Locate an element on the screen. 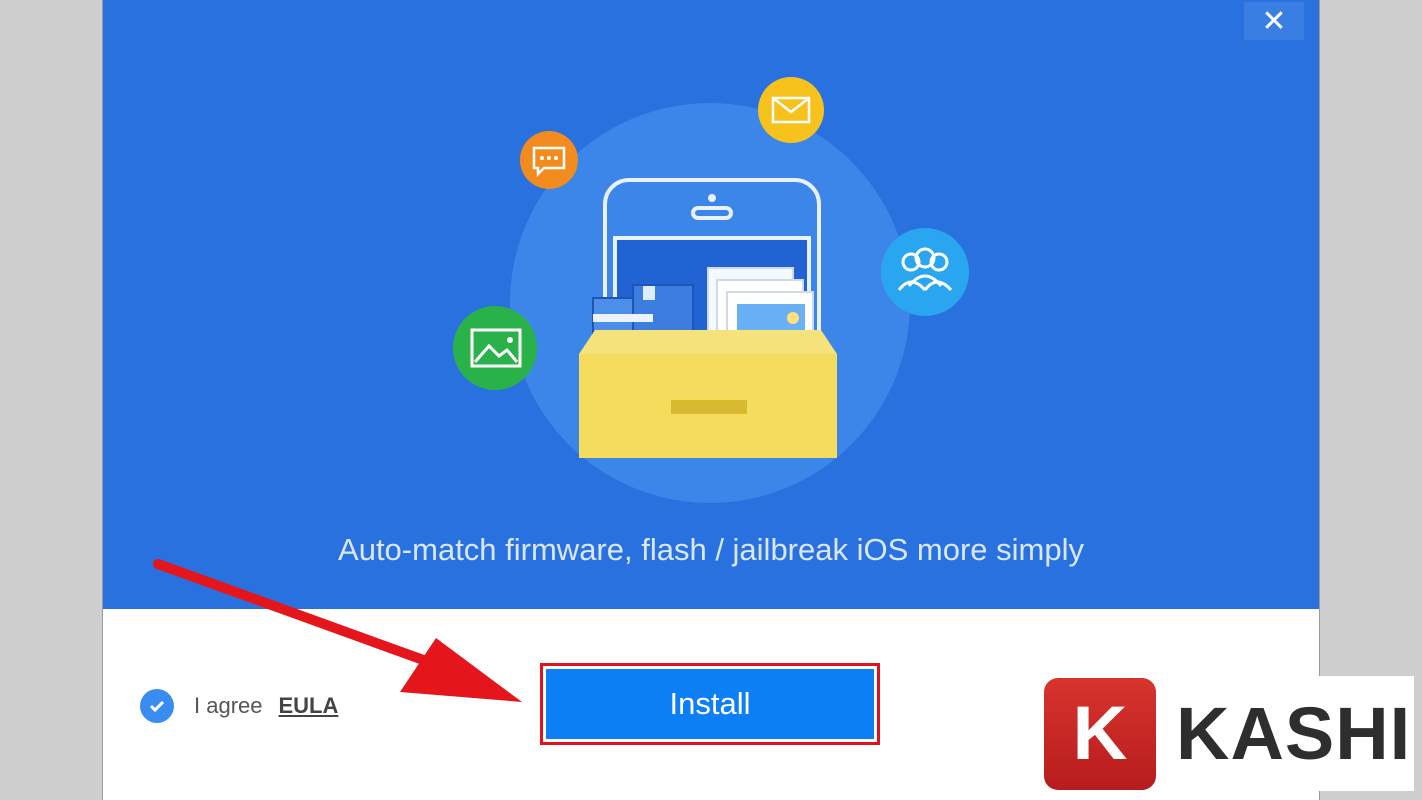 This screenshot has height=800, width=1422. image-icon is located at coordinates (495, 348).